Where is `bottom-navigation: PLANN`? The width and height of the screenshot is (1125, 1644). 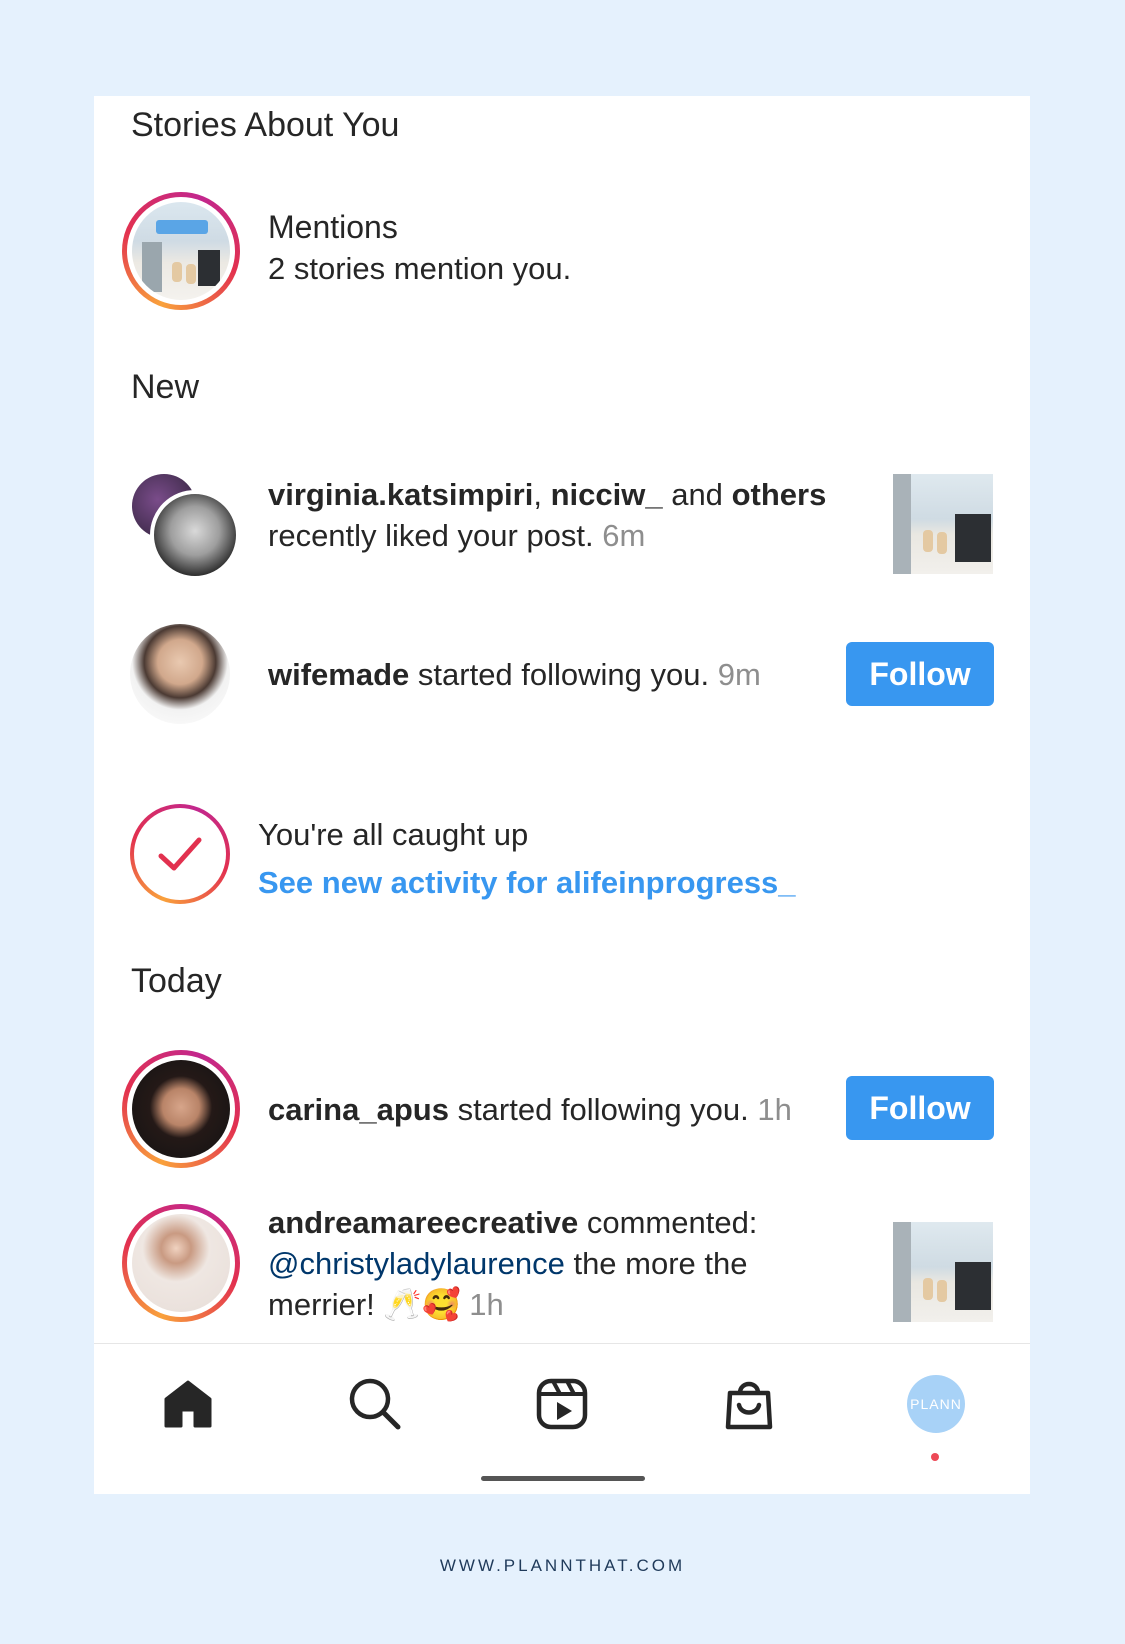
bottom-navigation: PLANN is located at coordinates (562, 1418).